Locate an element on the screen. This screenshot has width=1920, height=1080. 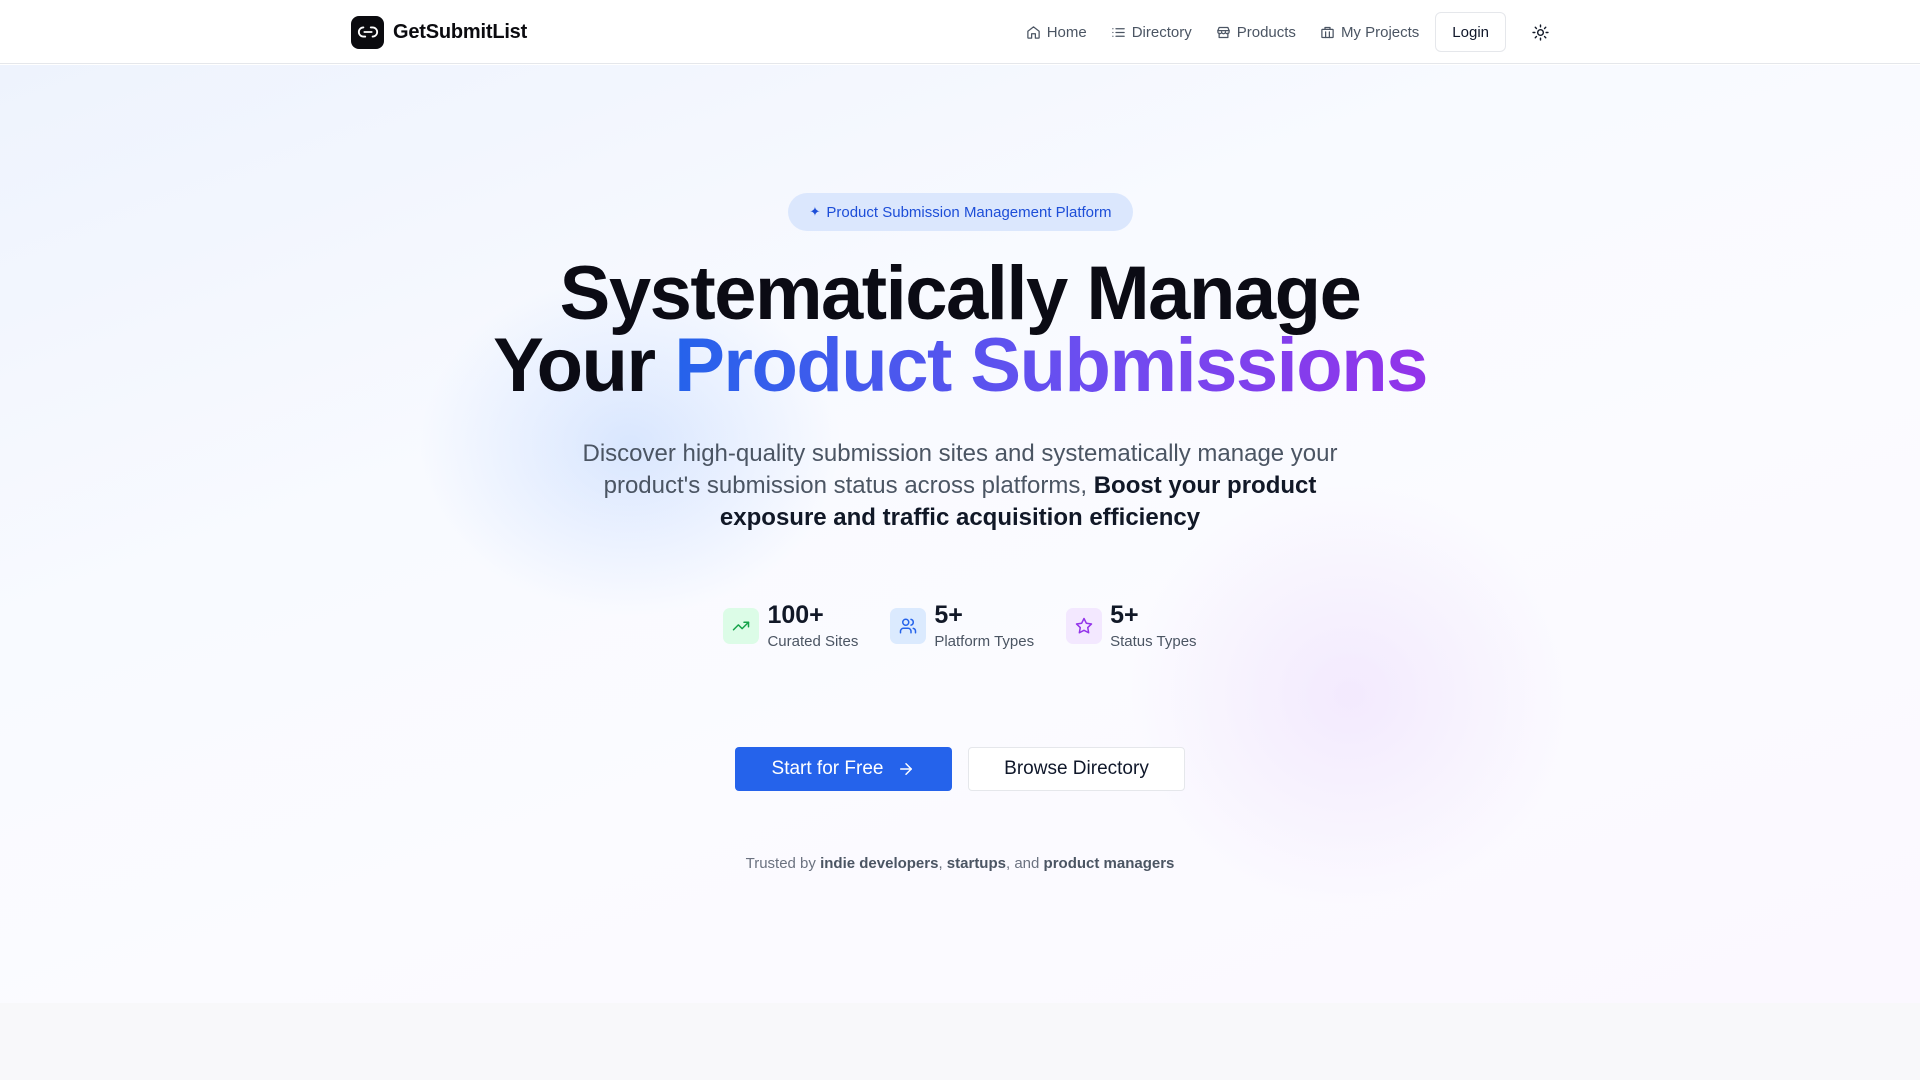
trusted-prefix: Trusted by is located at coordinates (780, 863).